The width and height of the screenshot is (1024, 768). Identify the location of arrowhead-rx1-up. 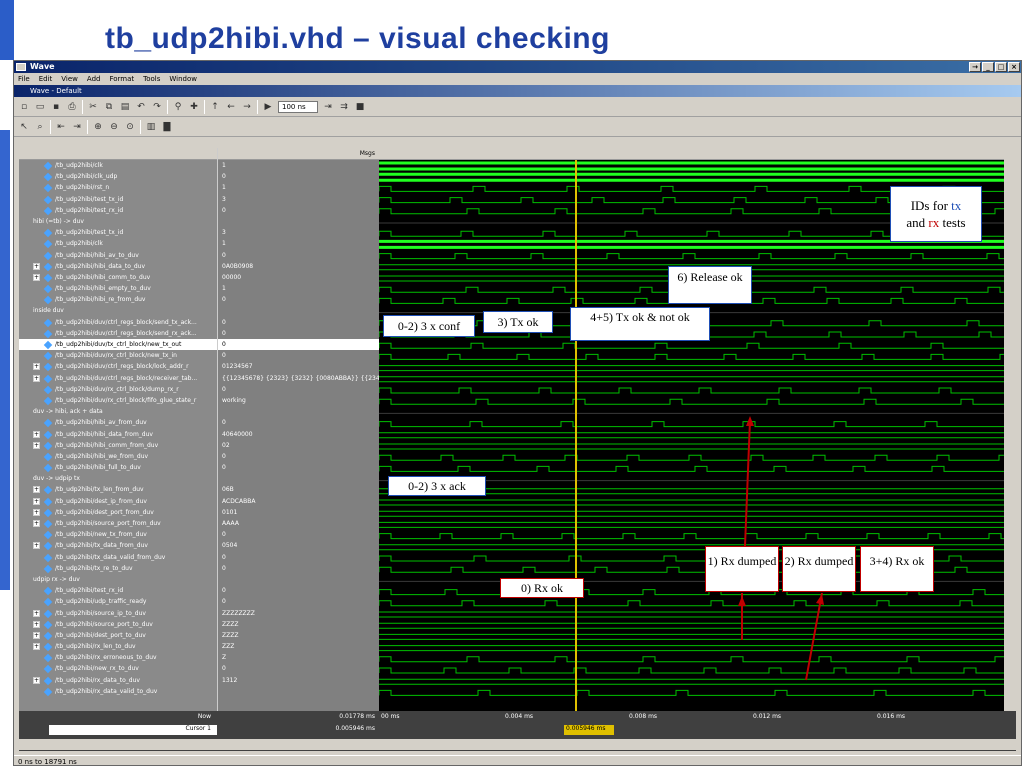
(750, 421).